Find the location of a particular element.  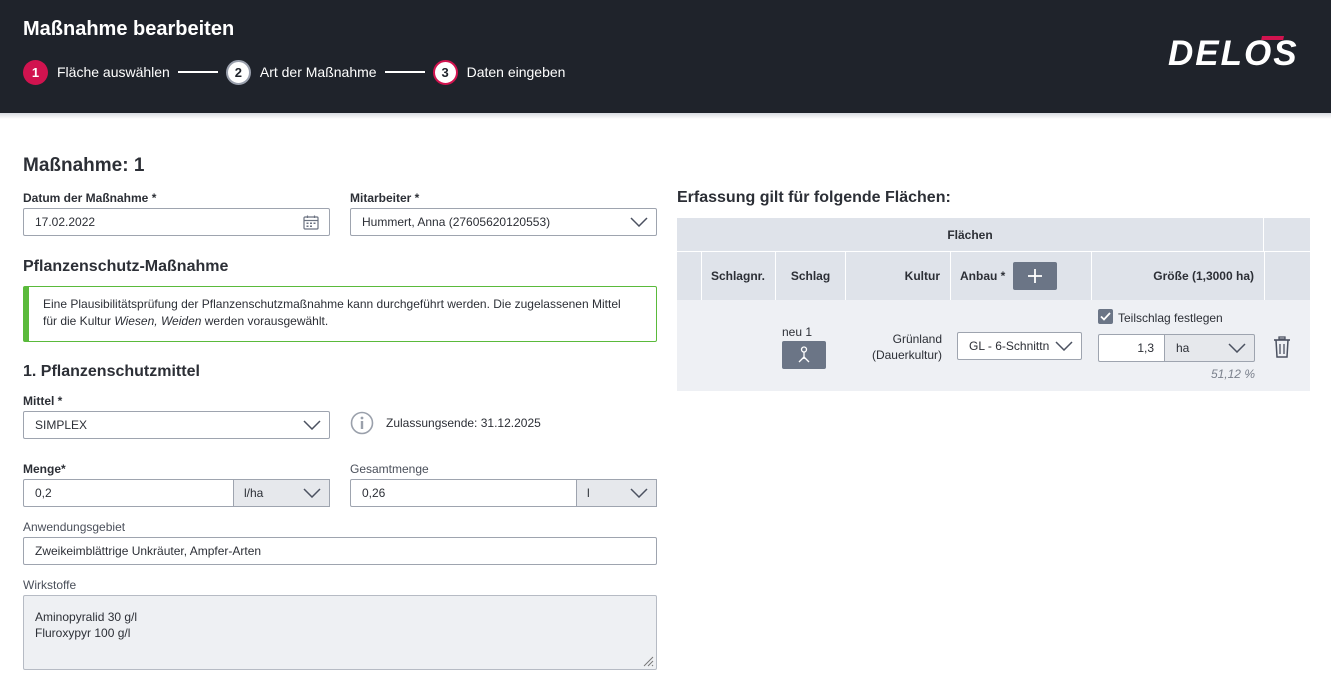

add-crop-button is located at coordinates (1035, 276).